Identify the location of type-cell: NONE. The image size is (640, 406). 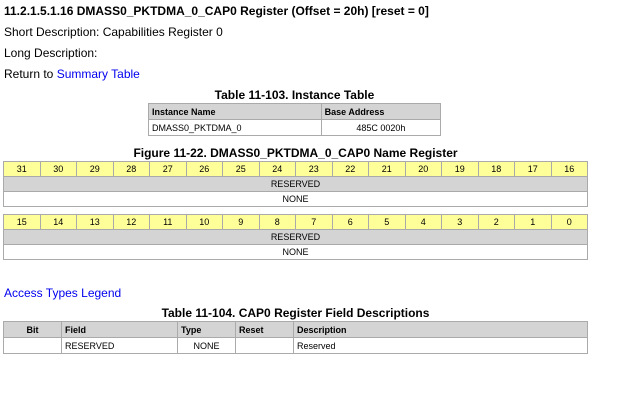
(206, 345).